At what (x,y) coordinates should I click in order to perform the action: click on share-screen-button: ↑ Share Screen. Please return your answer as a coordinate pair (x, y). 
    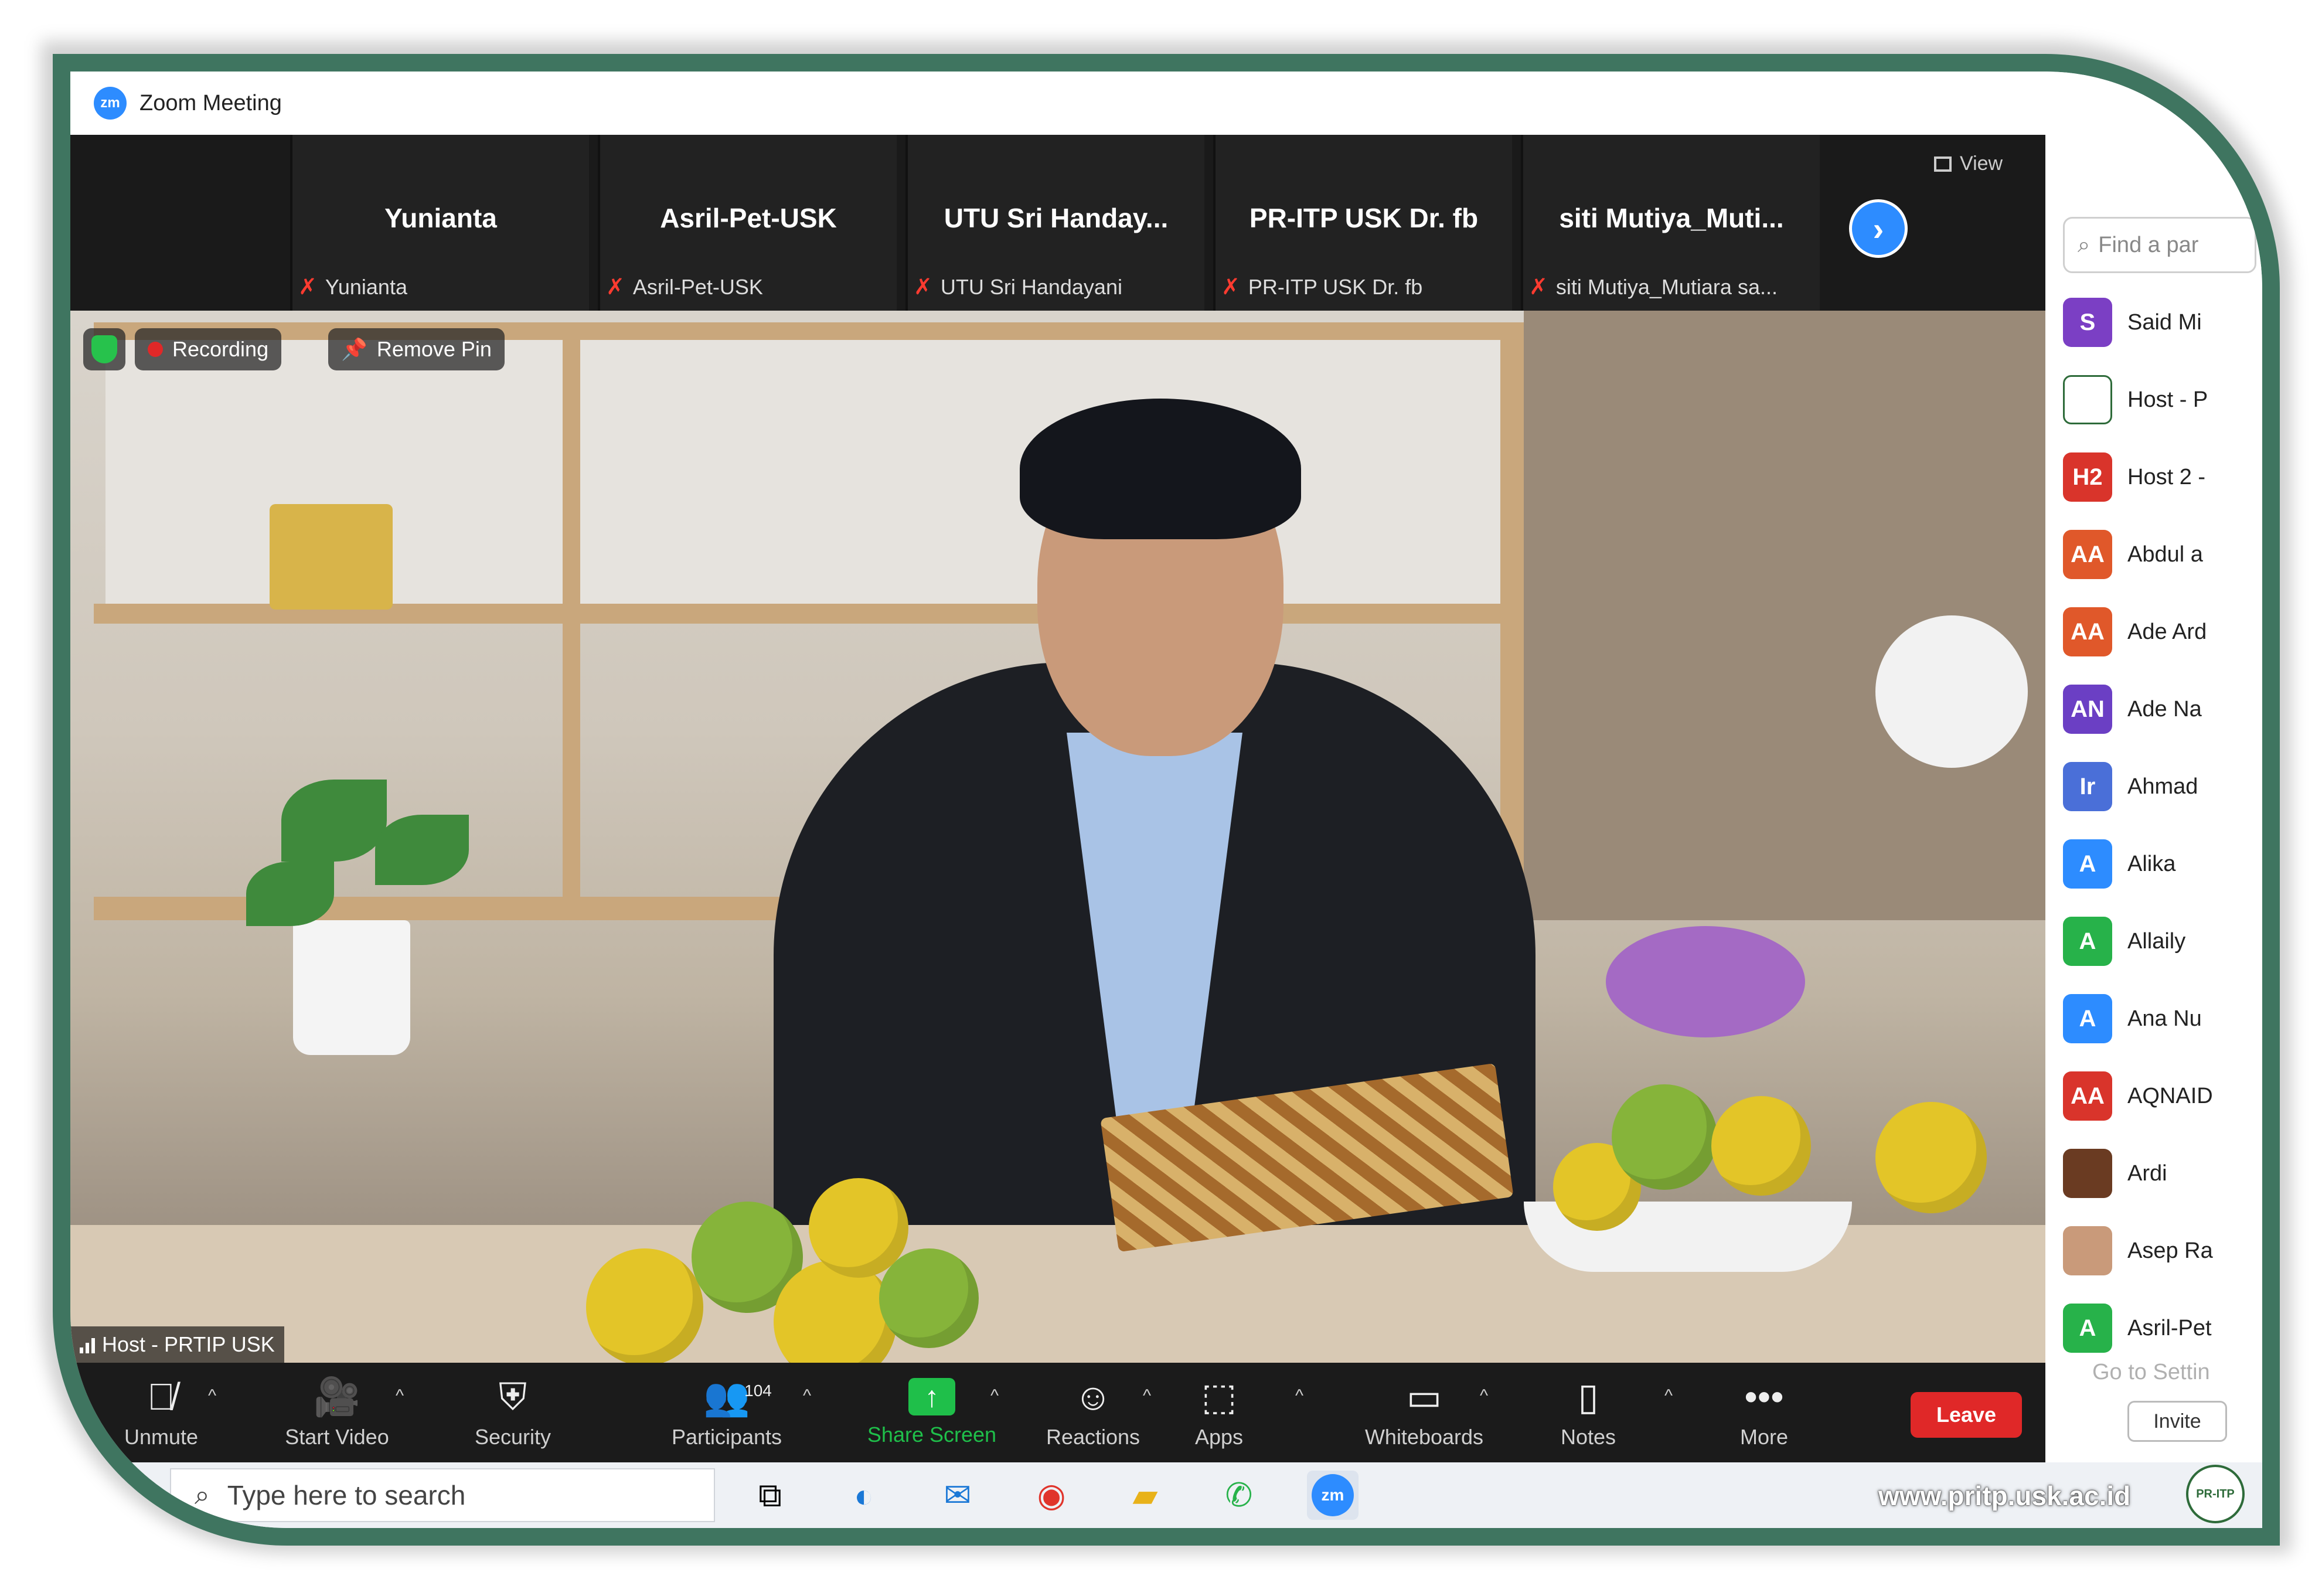
    Looking at the image, I should click on (932, 1413).